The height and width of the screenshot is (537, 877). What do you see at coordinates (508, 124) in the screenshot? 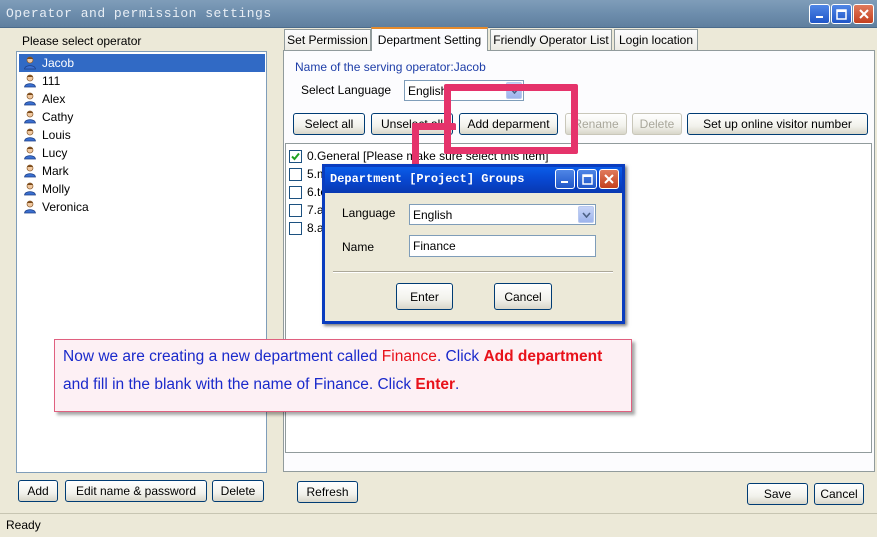
I see `add-department-button: Add deparment` at bounding box center [508, 124].